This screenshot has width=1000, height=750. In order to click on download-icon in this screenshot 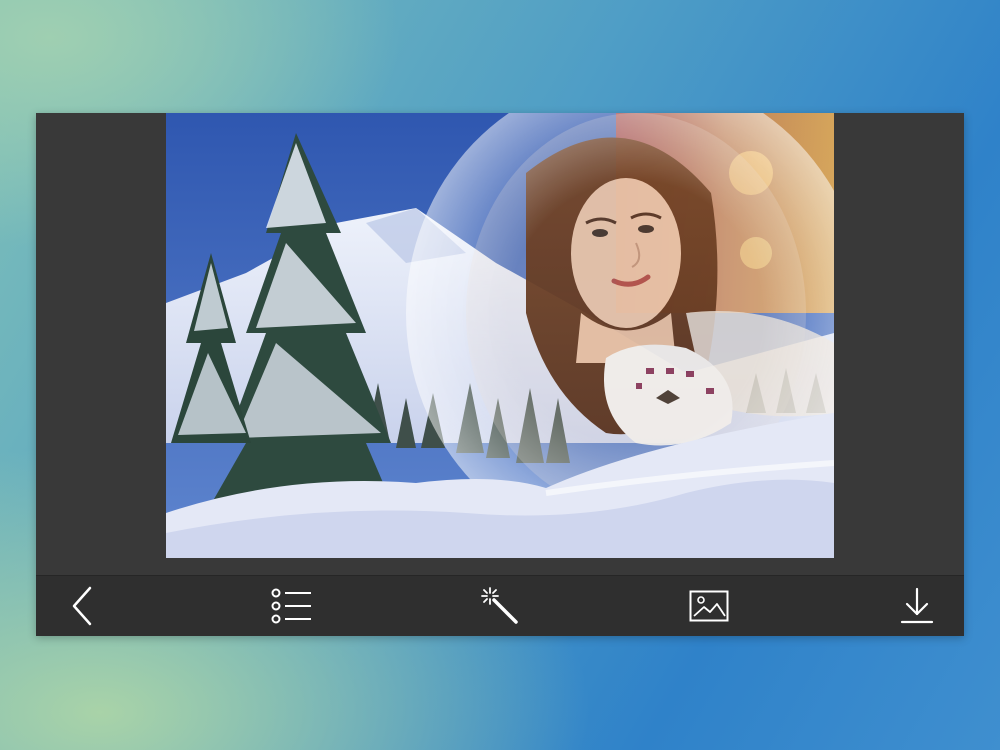, I will do `click(917, 605)`.